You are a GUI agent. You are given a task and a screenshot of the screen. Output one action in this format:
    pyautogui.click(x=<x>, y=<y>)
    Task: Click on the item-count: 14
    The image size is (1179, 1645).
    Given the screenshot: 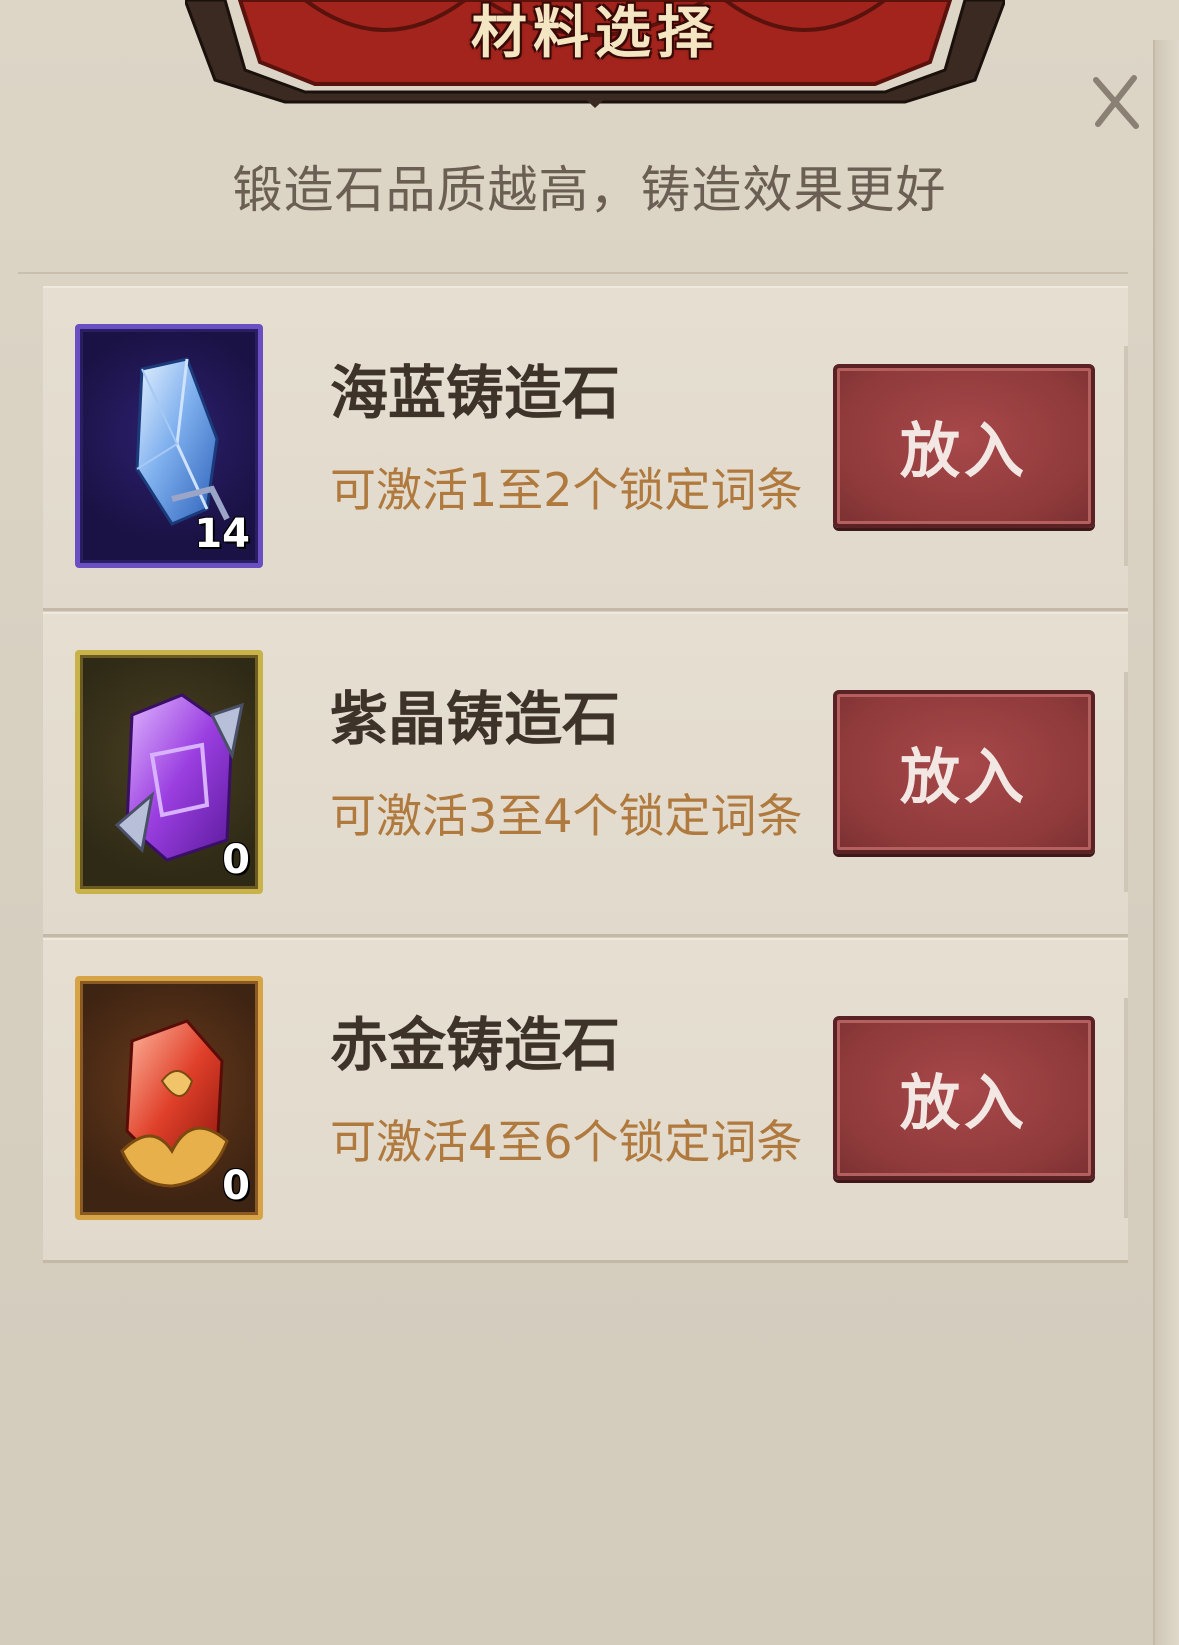 What is the action you would take?
    pyautogui.click(x=222, y=534)
    